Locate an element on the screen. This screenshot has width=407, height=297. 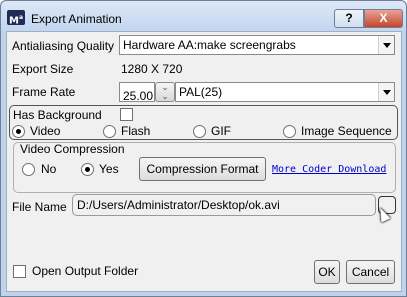
compression-radio-no is located at coordinates (28, 169).